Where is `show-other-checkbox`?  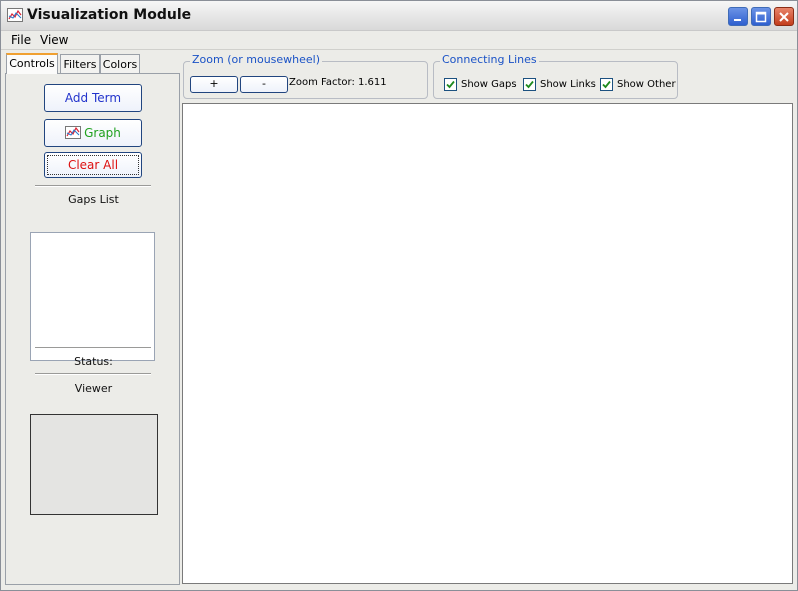 show-other-checkbox is located at coordinates (606, 84).